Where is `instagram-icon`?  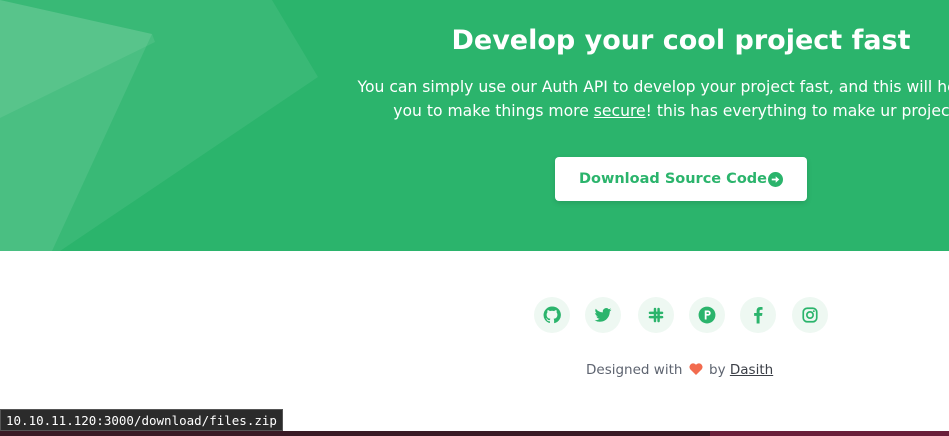
instagram-icon is located at coordinates (810, 315).